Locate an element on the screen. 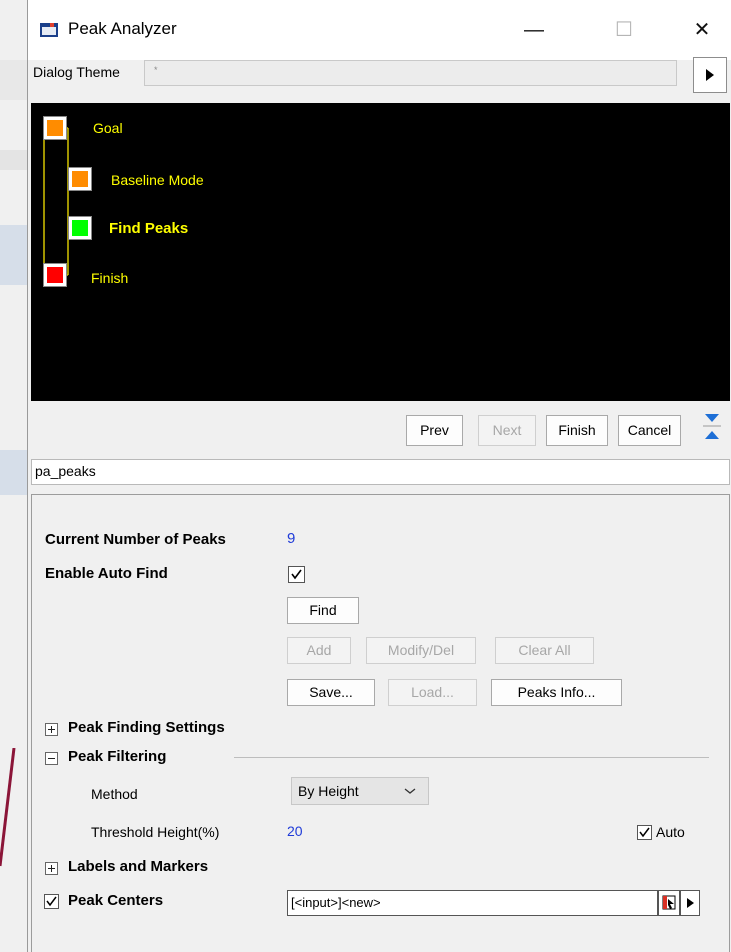 This screenshot has width=731, height=952. flow-node-baseline-mode is located at coordinates (80, 179).